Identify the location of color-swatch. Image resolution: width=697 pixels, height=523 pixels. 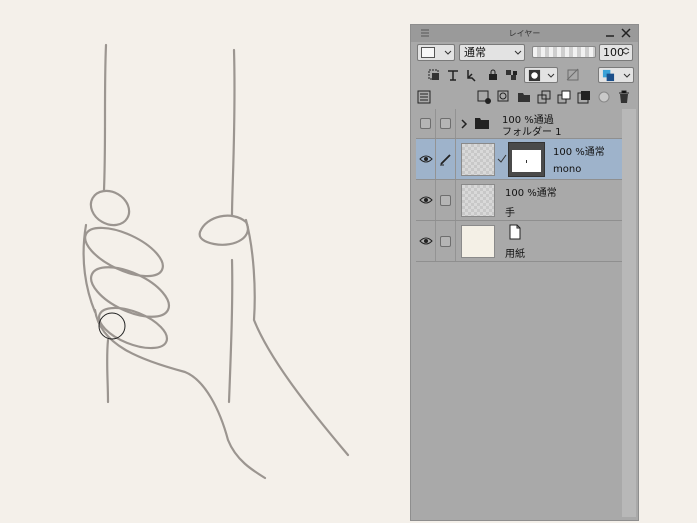
(428, 52).